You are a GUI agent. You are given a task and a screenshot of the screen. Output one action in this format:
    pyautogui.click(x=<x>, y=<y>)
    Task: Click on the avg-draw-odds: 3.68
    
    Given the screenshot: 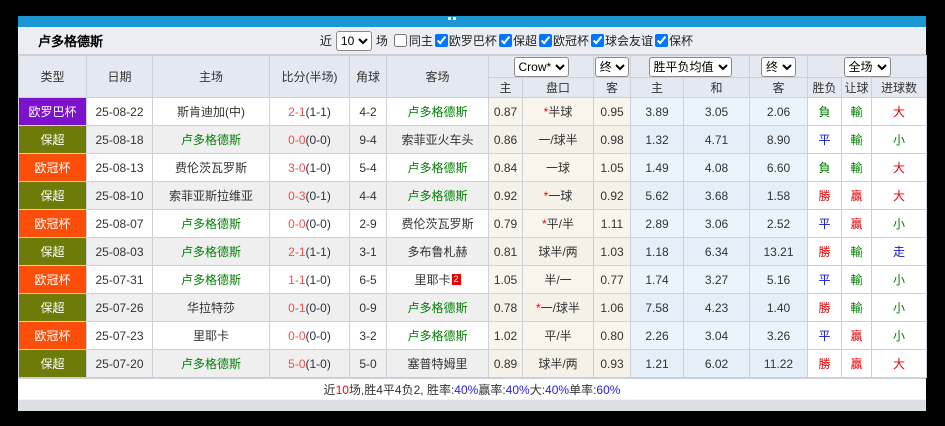 What is the action you would take?
    pyautogui.click(x=716, y=195)
    